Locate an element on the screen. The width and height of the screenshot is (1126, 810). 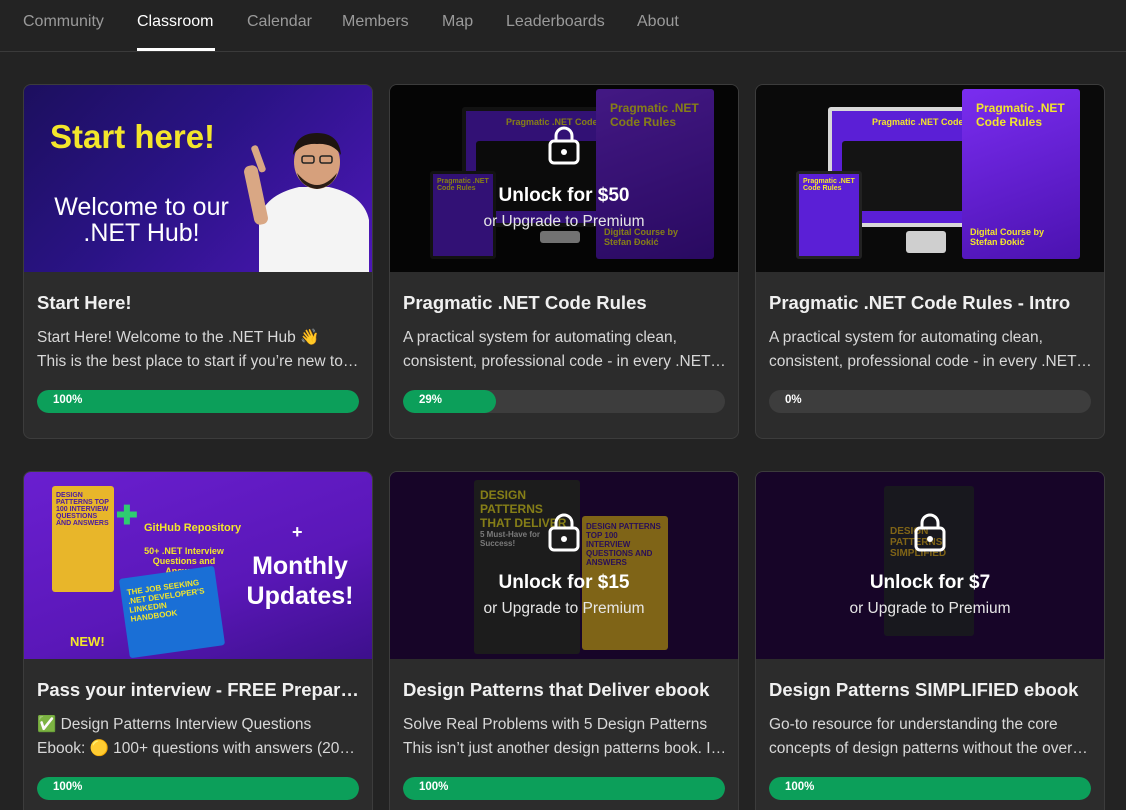
active-tab-indicator is located at coordinates (176, 49).